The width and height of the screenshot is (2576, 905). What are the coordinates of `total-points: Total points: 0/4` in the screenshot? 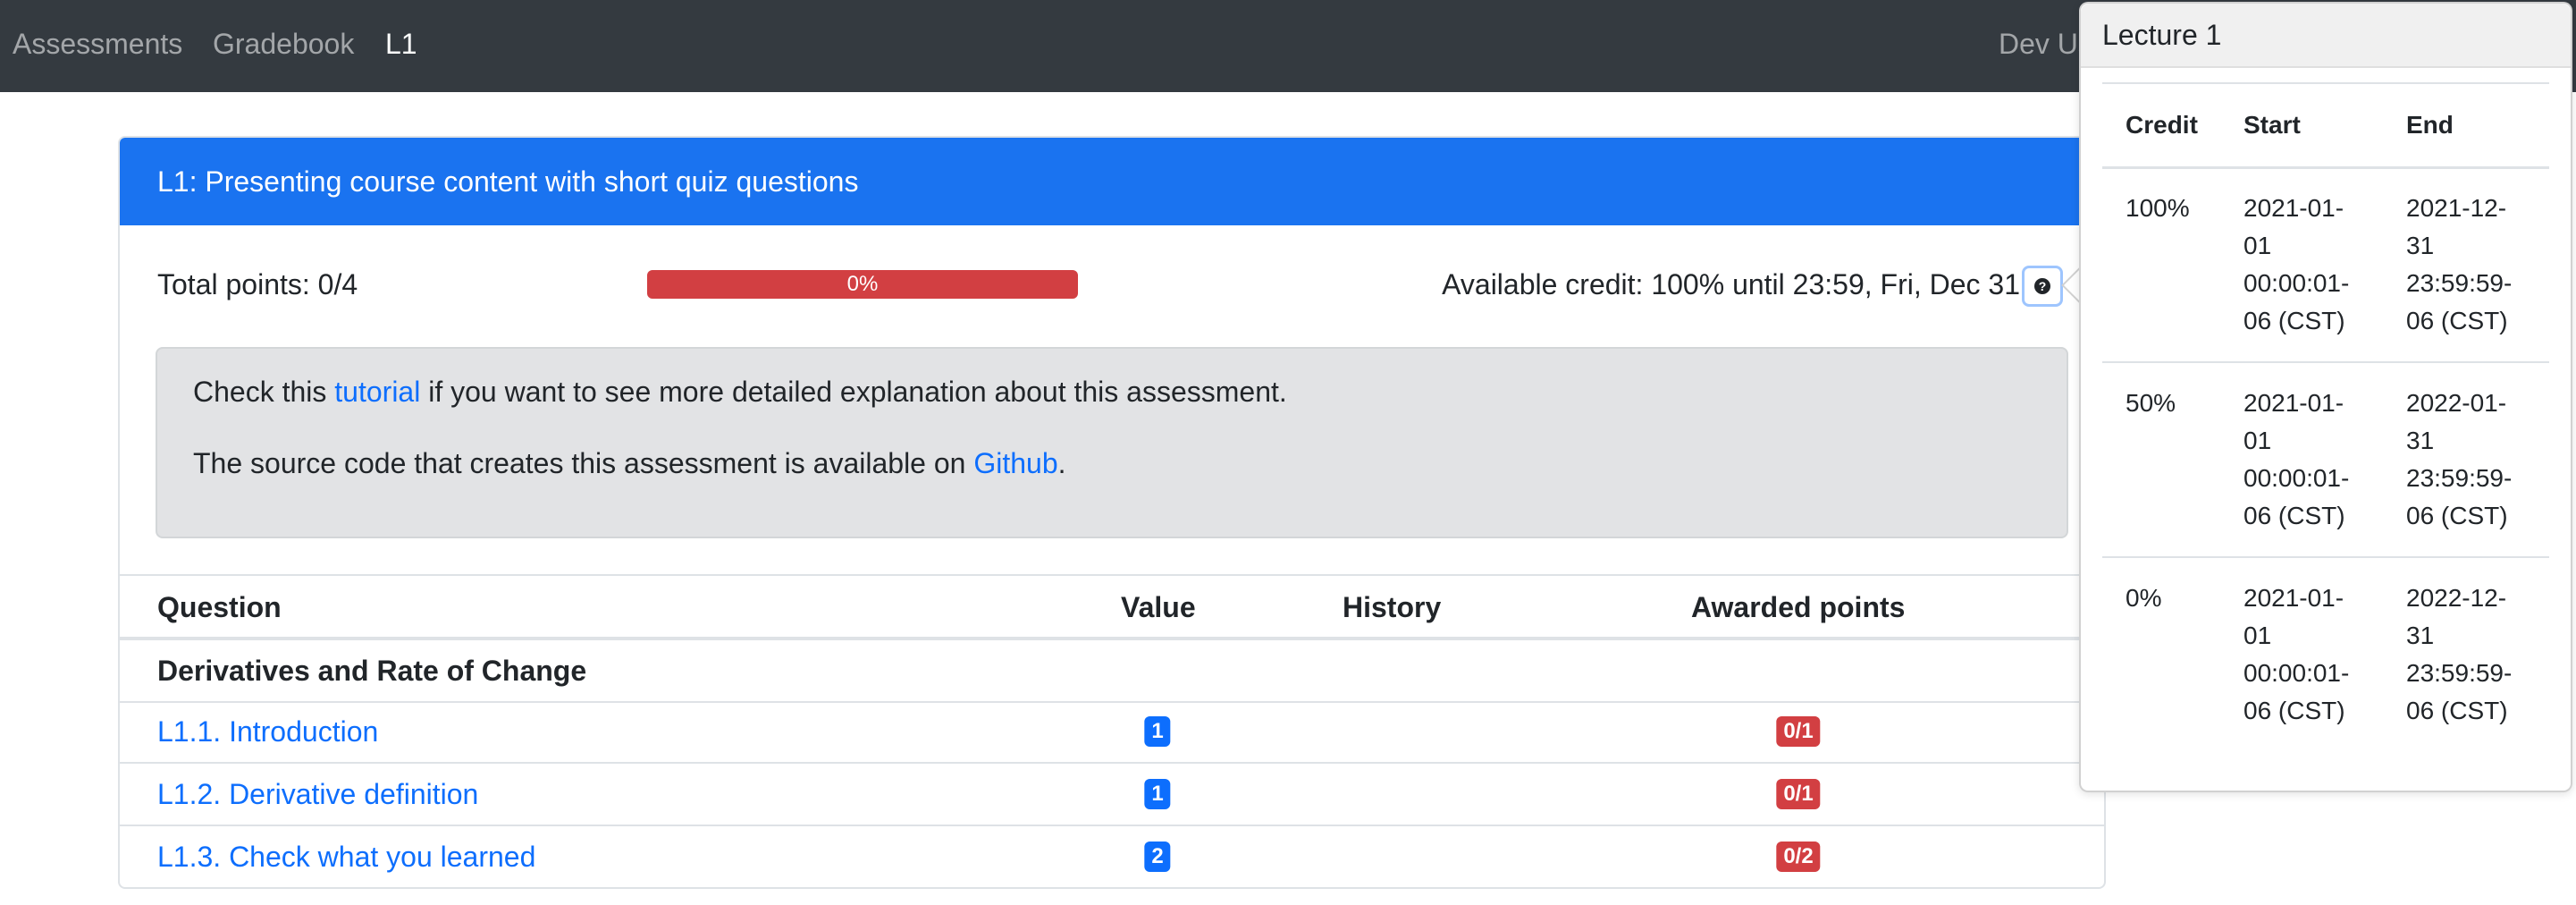 It's located at (258, 284).